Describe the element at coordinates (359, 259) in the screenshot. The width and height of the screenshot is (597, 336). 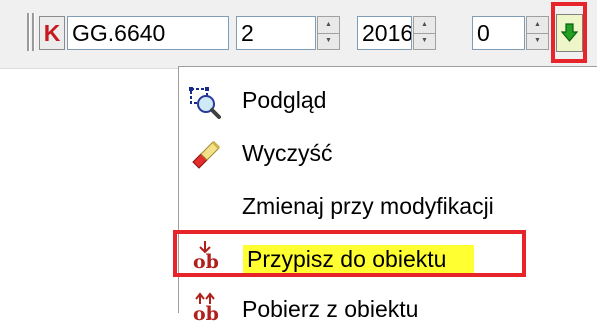
I see `menu-item-label: Przypisz do obiektu` at that location.